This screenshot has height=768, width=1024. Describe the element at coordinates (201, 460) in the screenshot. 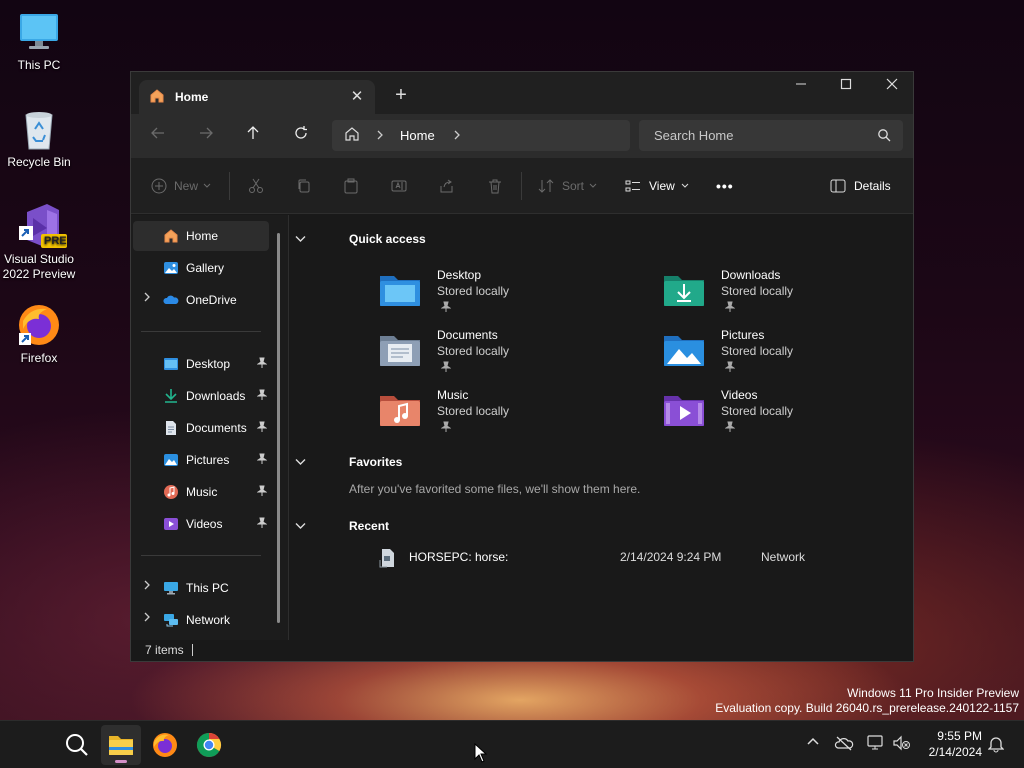

I see `sidebar-item-pictures: Pictures` at that location.